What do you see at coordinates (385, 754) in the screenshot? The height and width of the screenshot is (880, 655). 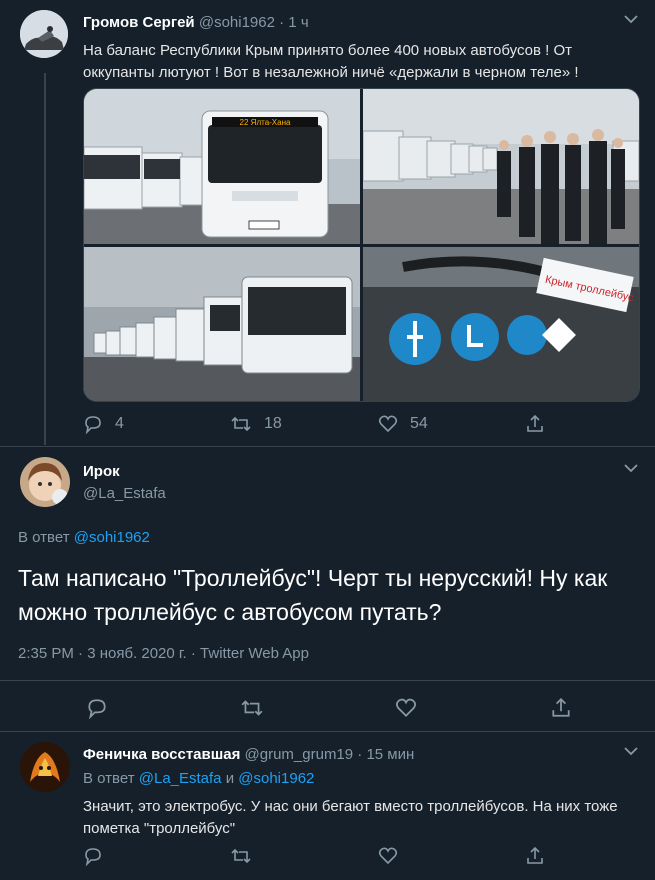 I see `tweet-time: · 15 мин` at bounding box center [385, 754].